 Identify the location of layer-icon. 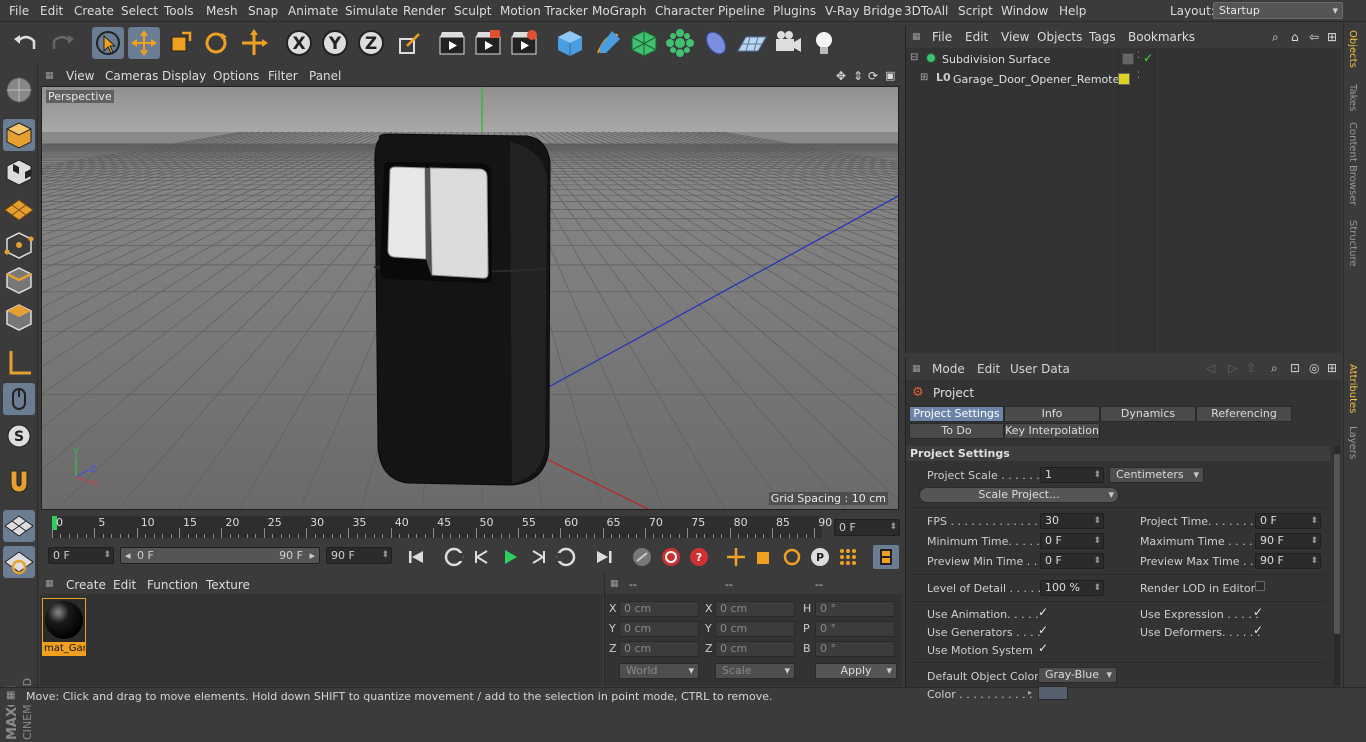
(1128, 59).